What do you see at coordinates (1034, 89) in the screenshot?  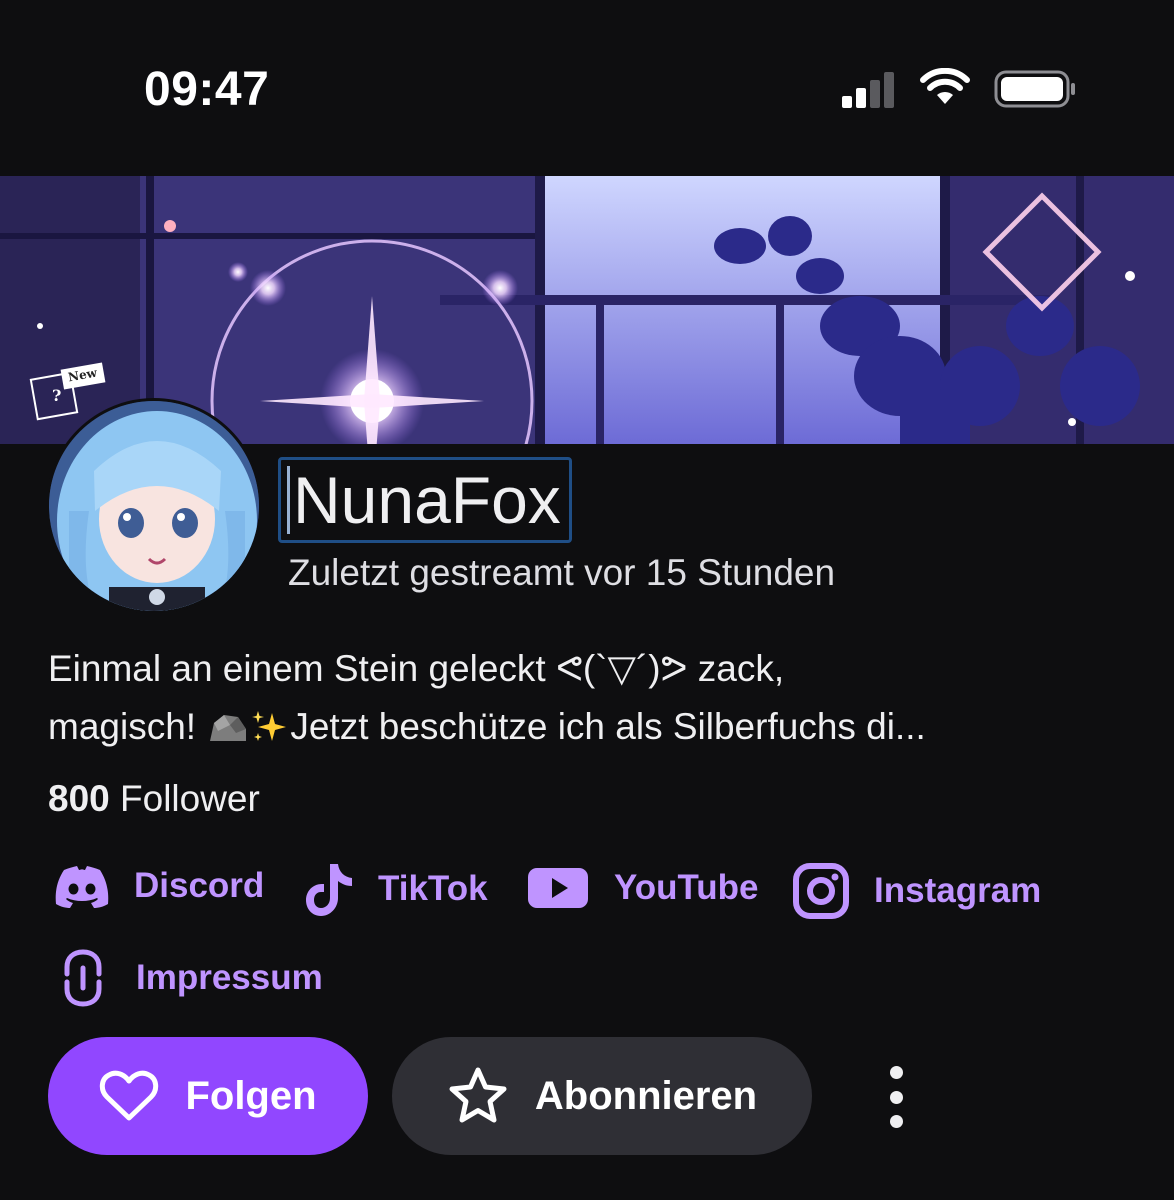 I see `battery-icon` at bounding box center [1034, 89].